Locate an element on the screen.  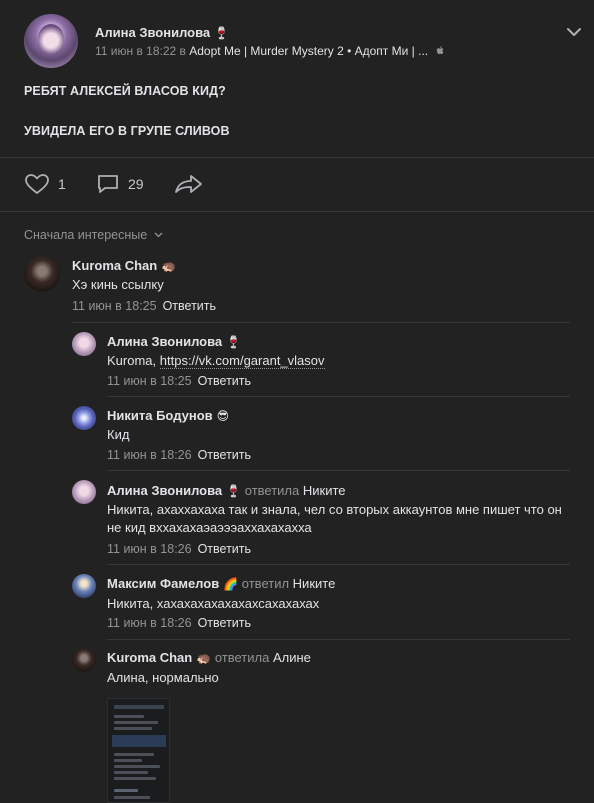
share-icon is located at coordinates (188, 184).